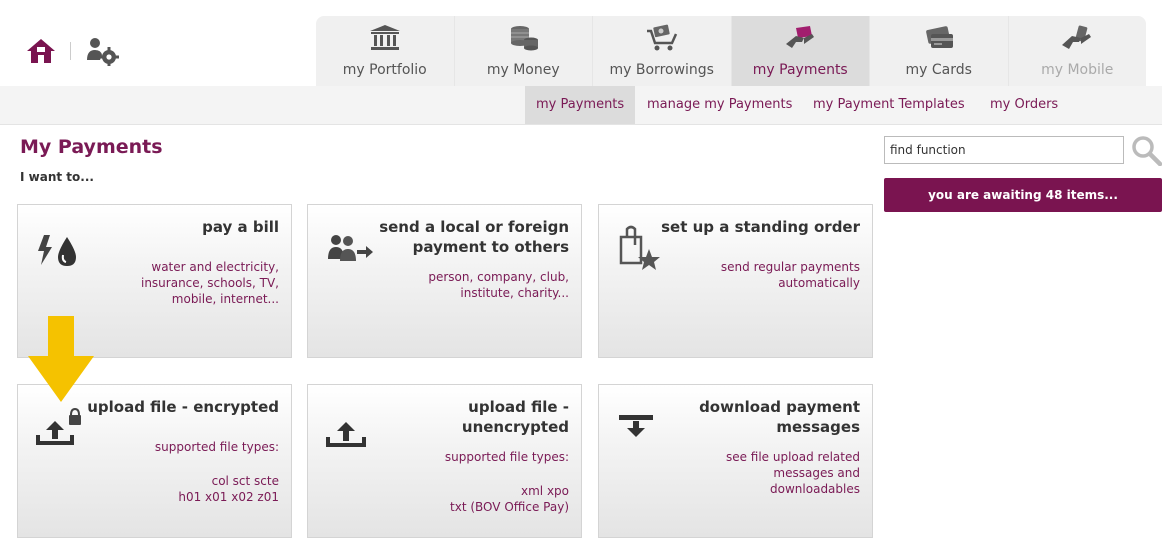  What do you see at coordinates (939, 37) in the screenshot?
I see `cards-icon` at bounding box center [939, 37].